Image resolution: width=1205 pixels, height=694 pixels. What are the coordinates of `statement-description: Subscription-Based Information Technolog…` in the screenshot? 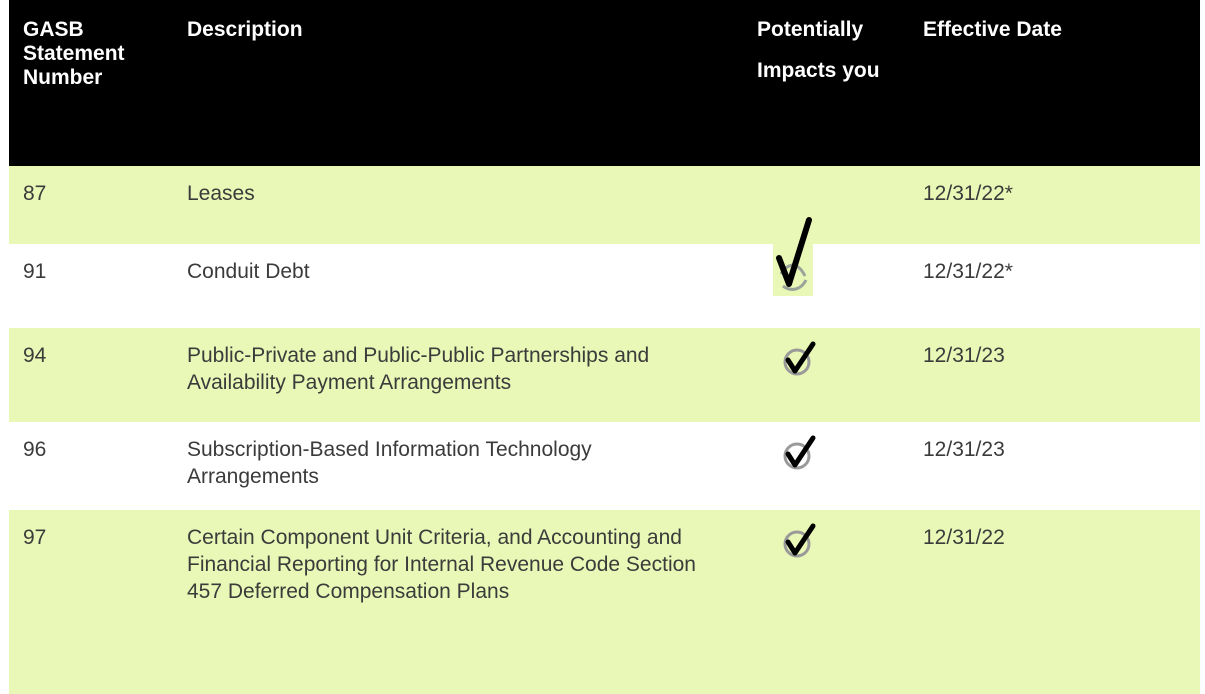 It's located at (389, 463).